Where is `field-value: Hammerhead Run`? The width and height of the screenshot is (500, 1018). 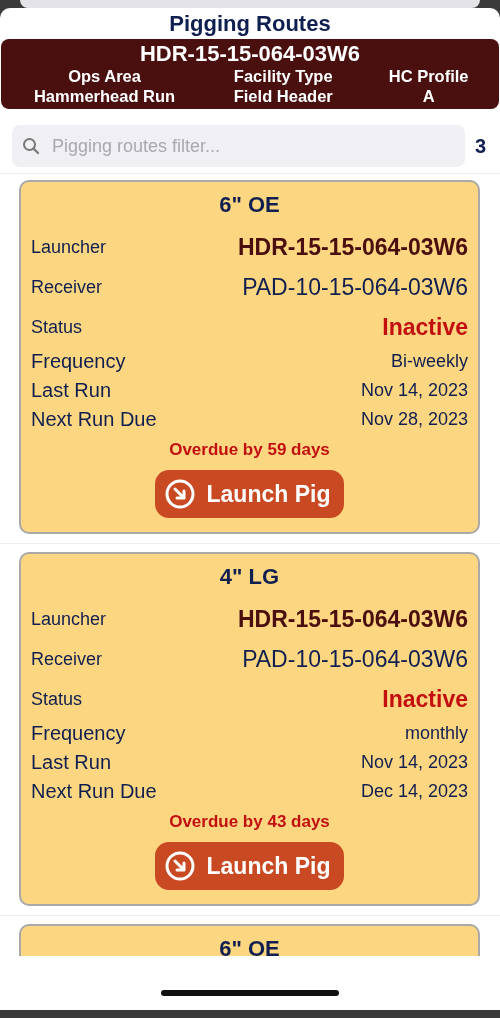
field-value: Hammerhead Run is located at coordinates (104, 96).